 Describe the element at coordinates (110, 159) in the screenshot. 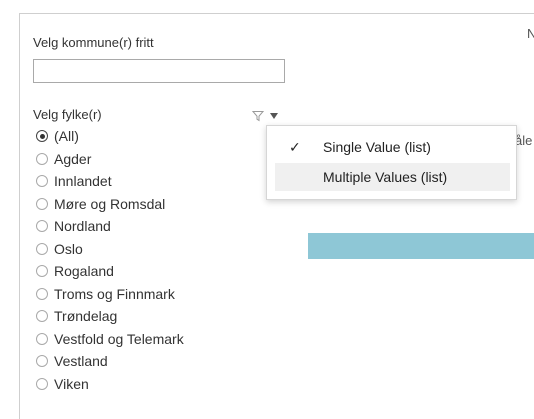

I see `county-option: Agder` at that location.